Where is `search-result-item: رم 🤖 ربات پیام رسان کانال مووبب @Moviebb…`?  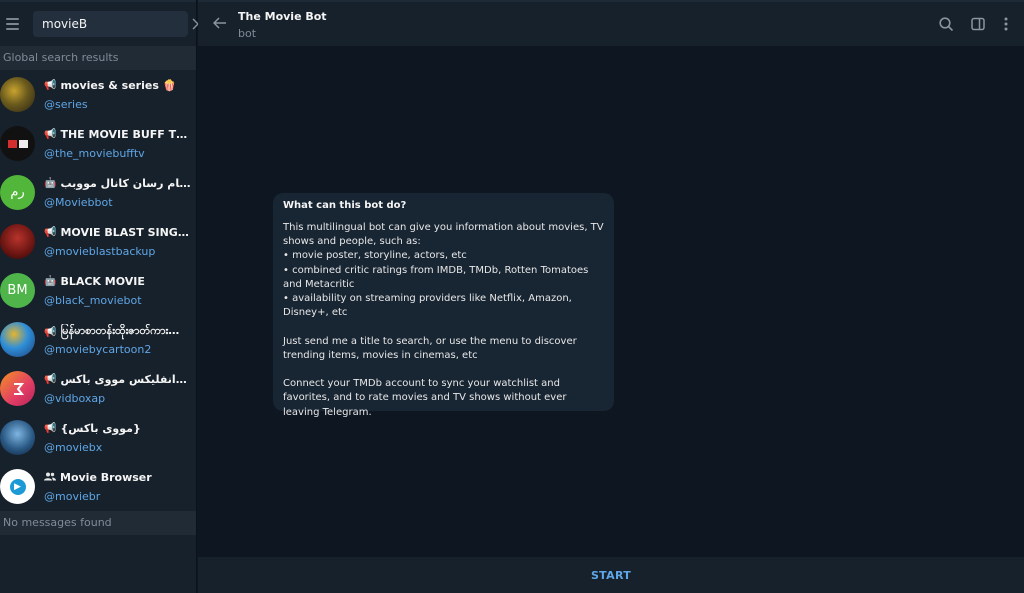
search-result-item: رم 🤖 ربات پیام رسان کانال مووبب @Moviebb… is located at coordinates (98, 192).